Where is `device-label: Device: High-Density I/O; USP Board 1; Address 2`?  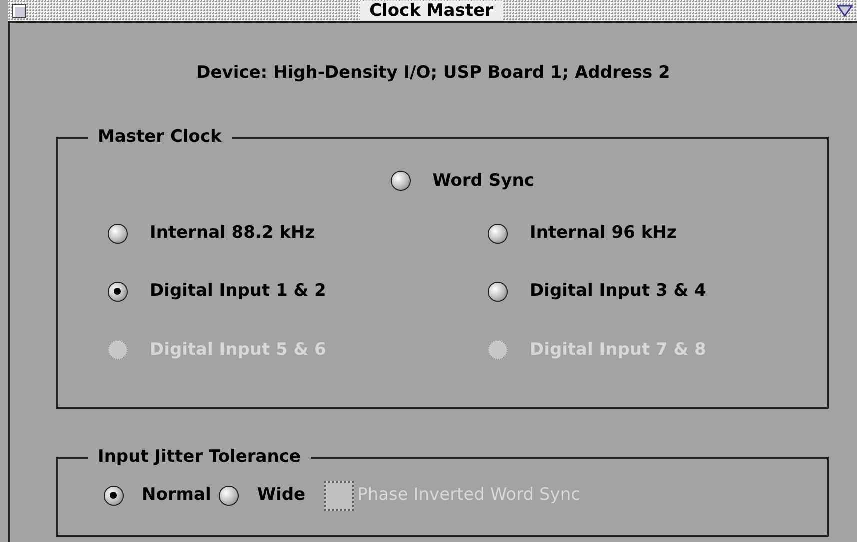 device-label: Device: High-Density I/O; USP Board 1; Address 2 is located at coordinates (434, 73).